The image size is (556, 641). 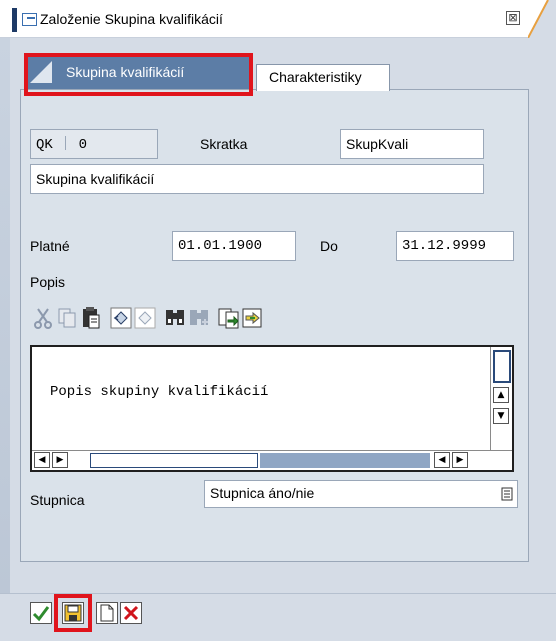 I want to click on valid-from-field: 01.01.1900, so click(x=234, y=246).